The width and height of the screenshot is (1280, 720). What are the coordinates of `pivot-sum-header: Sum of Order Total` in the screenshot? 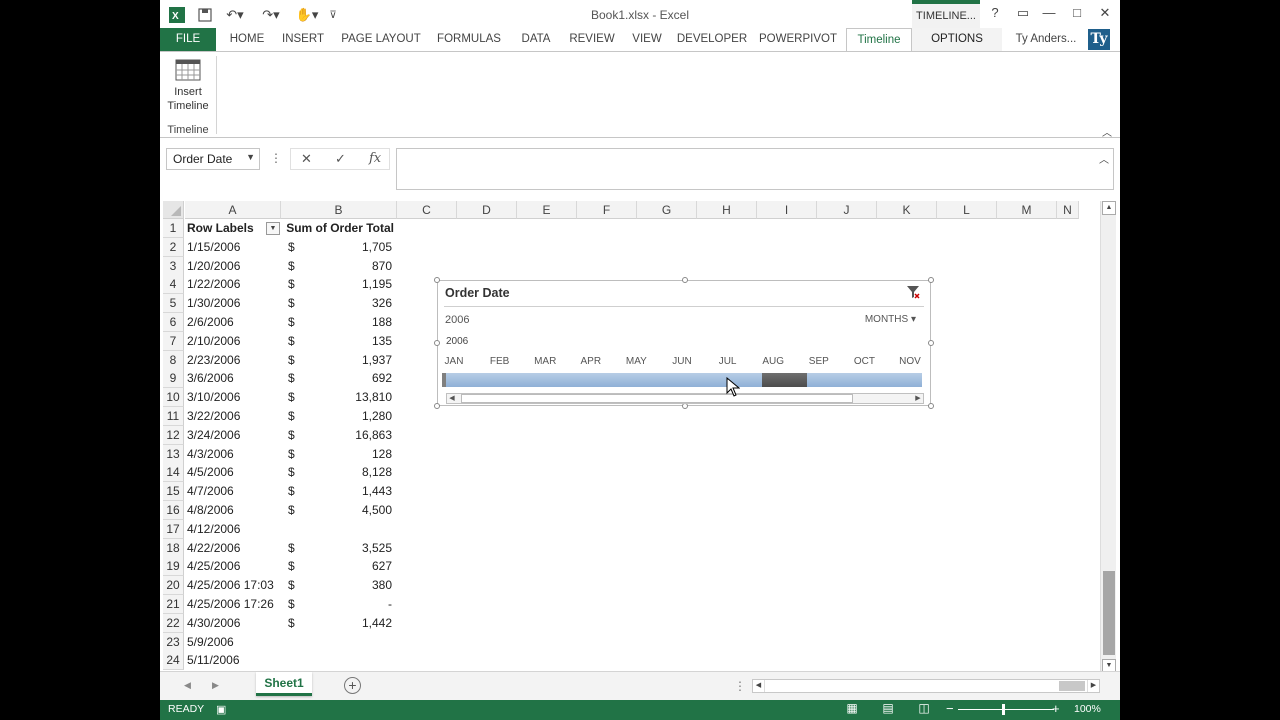 It's located at (338, 228).